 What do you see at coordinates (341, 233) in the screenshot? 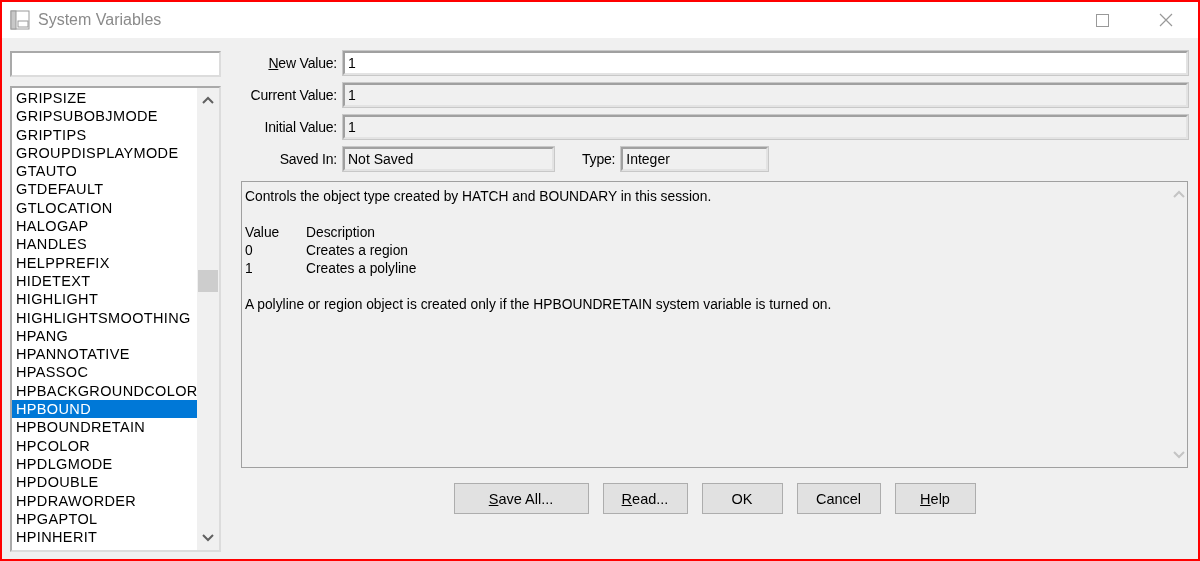
I see `column-header: Description` at bounding box center [341, 233].